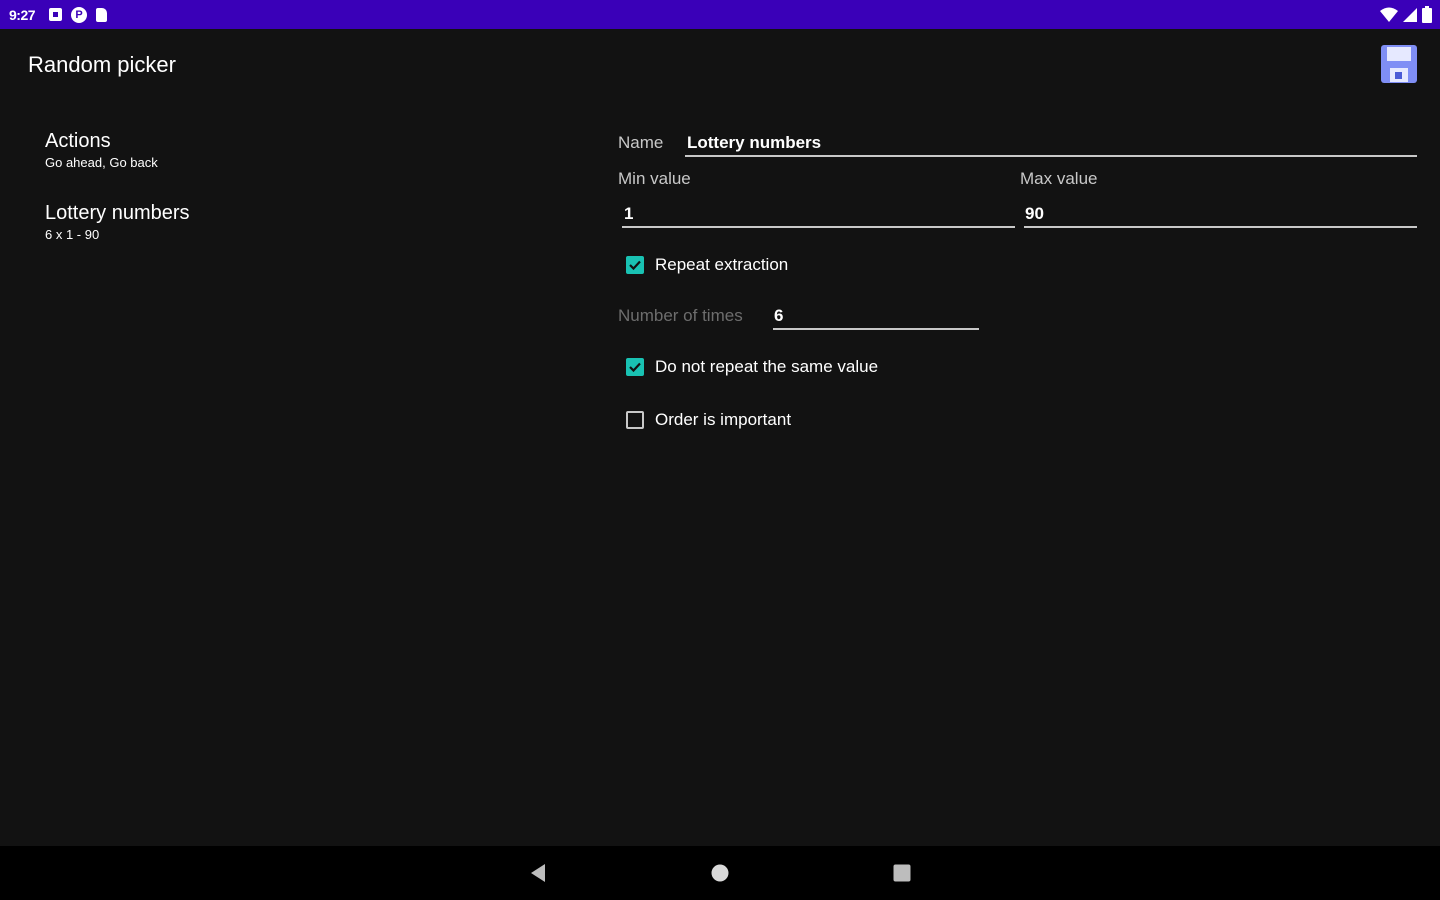 This screenshot has height=900, width=1440. What do you see at coordinates (102, 64) in the screenshot?
I see `app-title: Random picker` at bounding box center [102, 64].